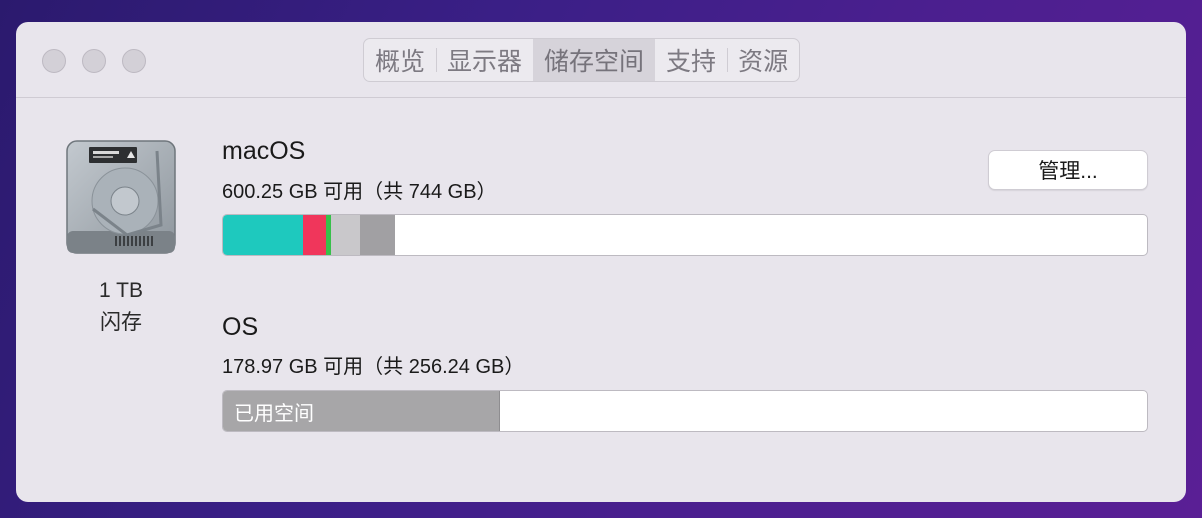 The height and width of the screenshot is (518, 1202). I want to click on volume-name: macOS, so click(264, 151).